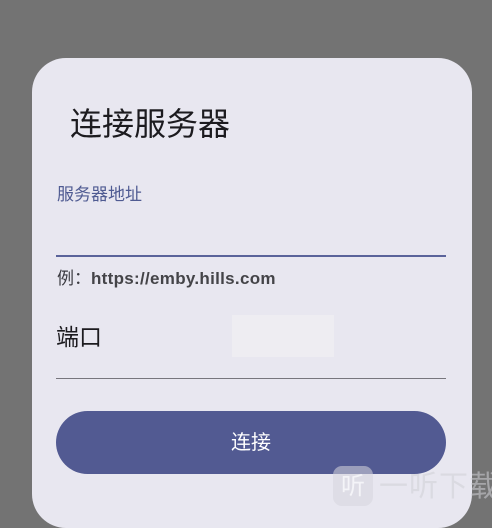 Image resolution: width=492 pixels, height=528 pixels. I want to click on port-input, so click(283, 336).